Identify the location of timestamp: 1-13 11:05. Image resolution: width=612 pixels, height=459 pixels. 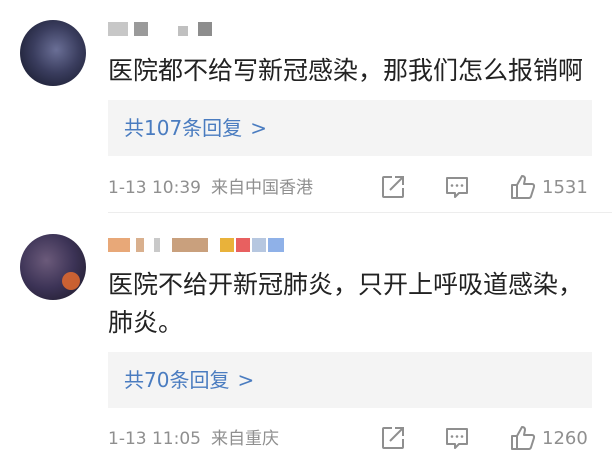
(154, 439).